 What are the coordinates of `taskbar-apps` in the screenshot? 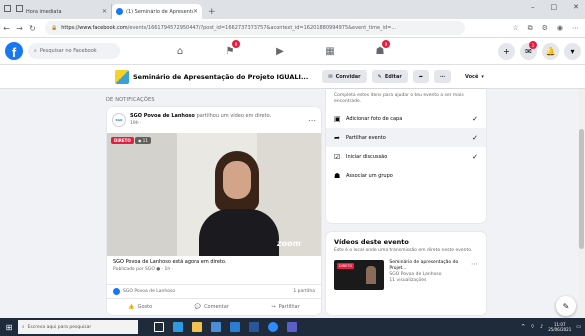 It's located at (225, 327).